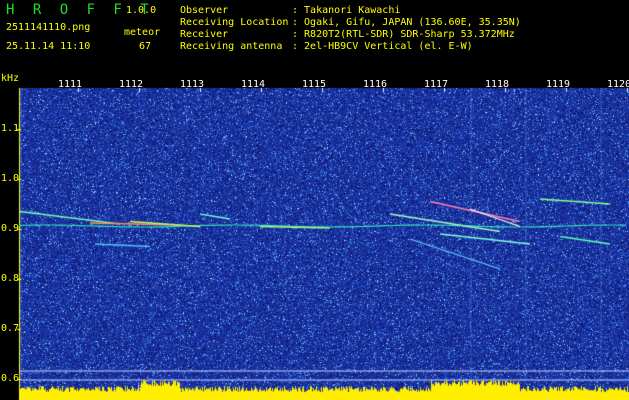 The image size is (629, 400). What do you see at coordinates (253, 84) in the screenshot?
I see `x-tick-label: 1114` at bounding box center [253, 84].